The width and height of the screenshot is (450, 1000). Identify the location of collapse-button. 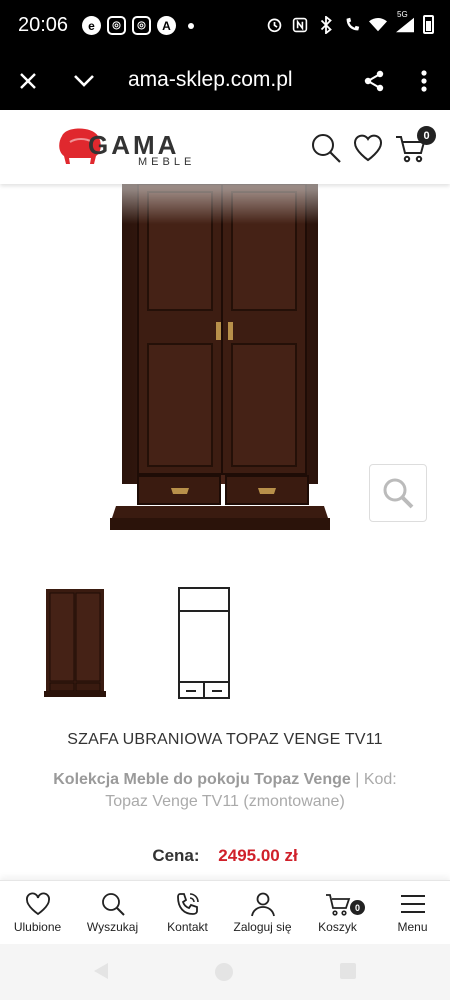
(84, 81).